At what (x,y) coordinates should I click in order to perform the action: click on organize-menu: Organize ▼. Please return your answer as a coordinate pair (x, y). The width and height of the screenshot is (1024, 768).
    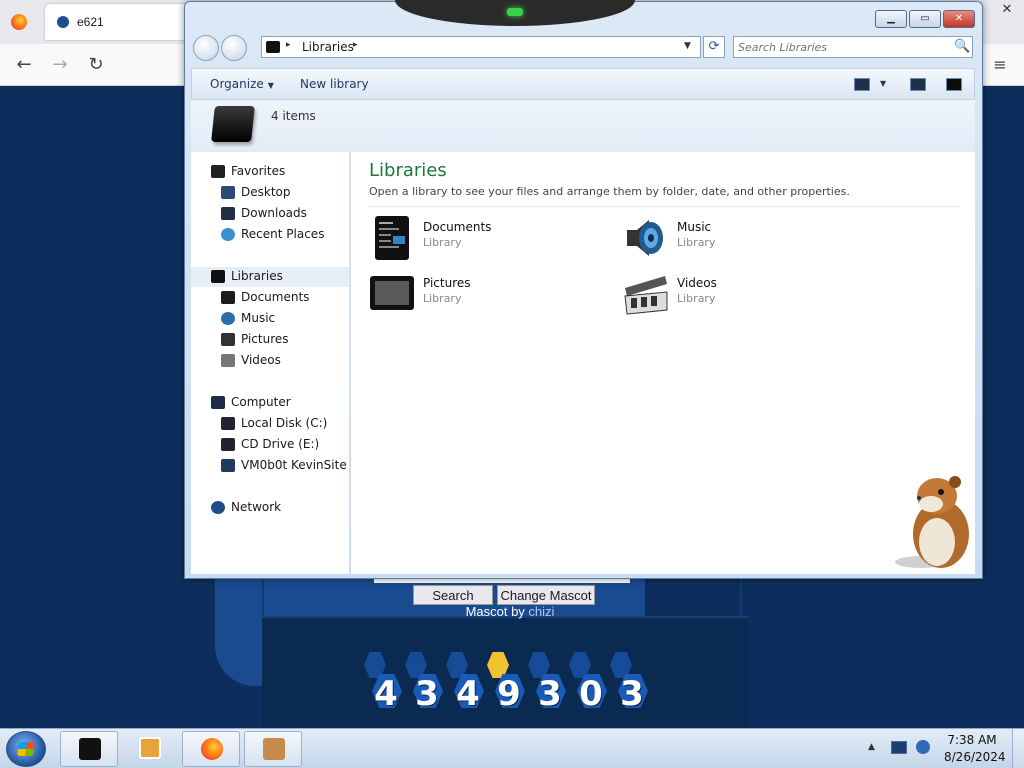
    Looking at the image, I should click on (242, 84).